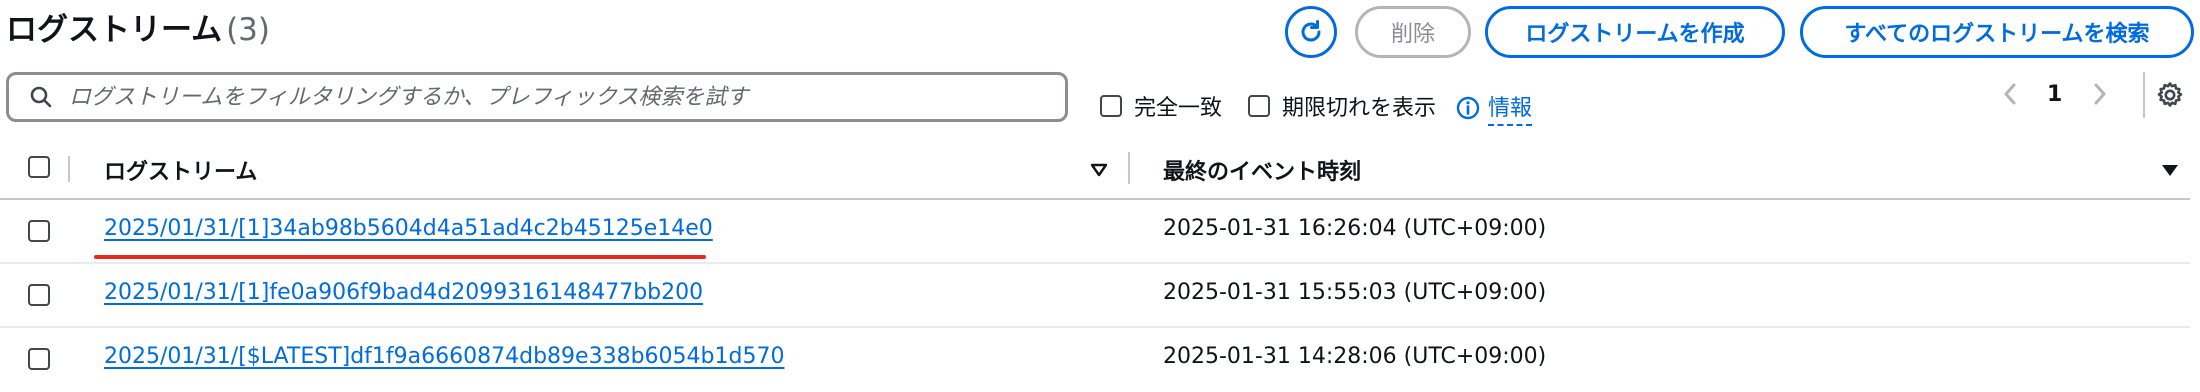 The height and width of the screenshot is (392, 2200). I want to click on show-expired-label: 期限切れを表示, so click(1359, 108).